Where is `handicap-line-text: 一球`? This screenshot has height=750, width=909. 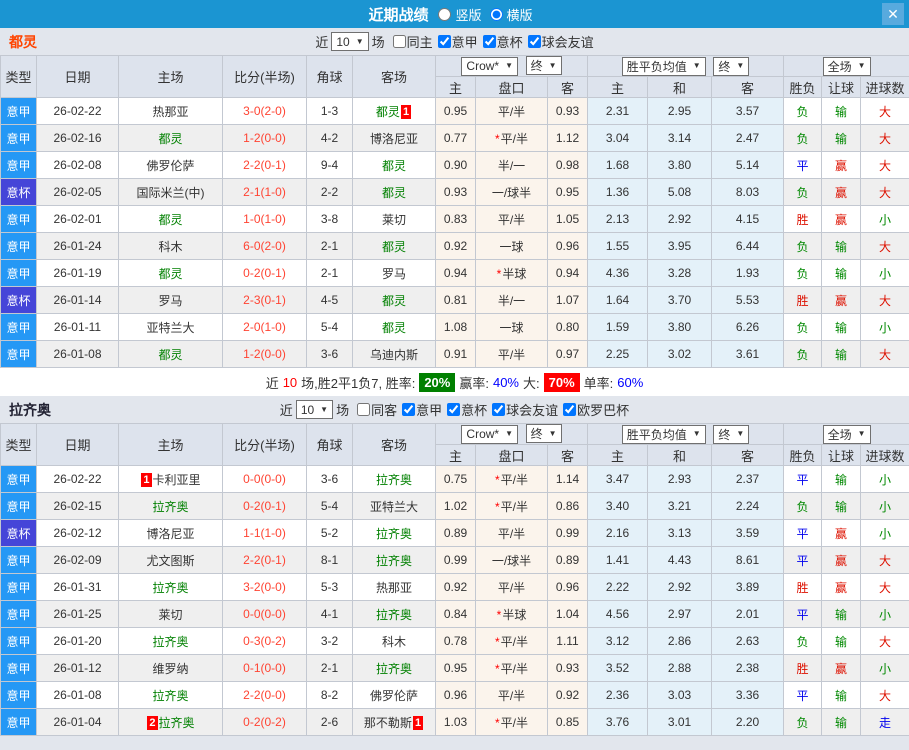 handicap-line-text: 一球 is located at coordinates (511, 327).